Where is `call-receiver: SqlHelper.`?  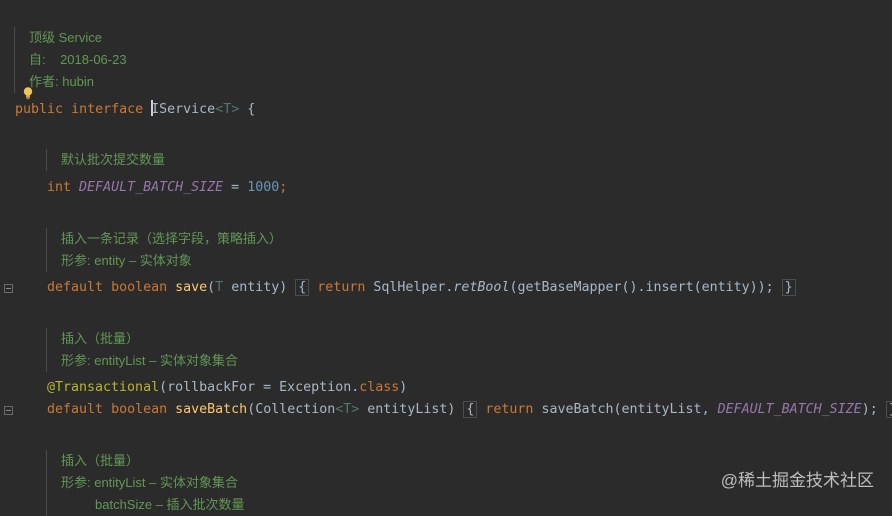
call-receiver: SqlHelper. is located at coordinates (409, 287).